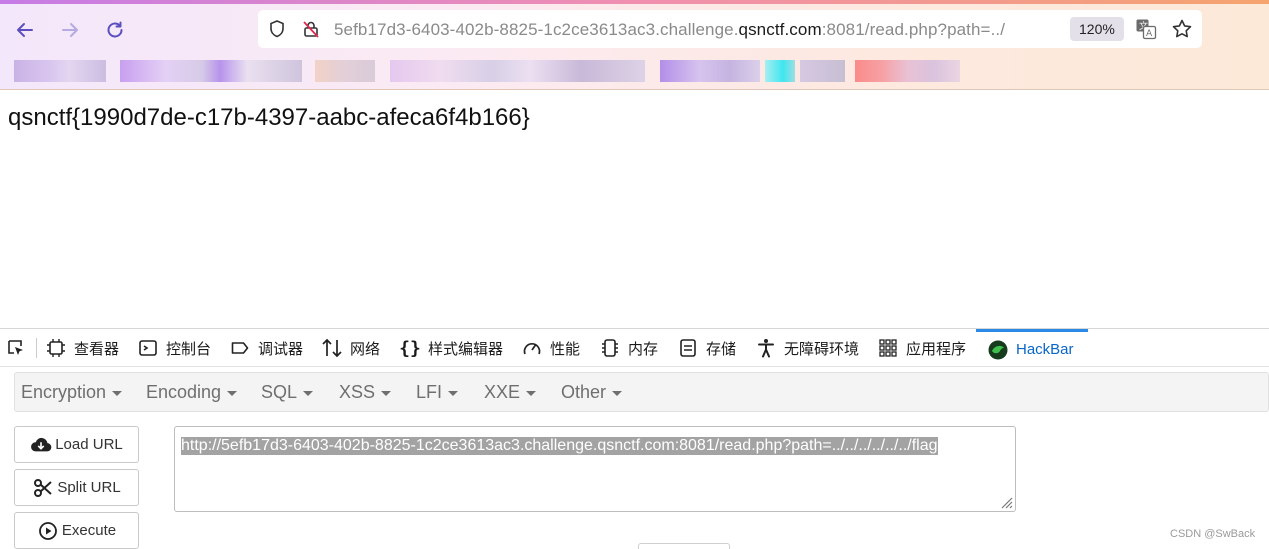  I want to click on back-button, so click(25, 30).